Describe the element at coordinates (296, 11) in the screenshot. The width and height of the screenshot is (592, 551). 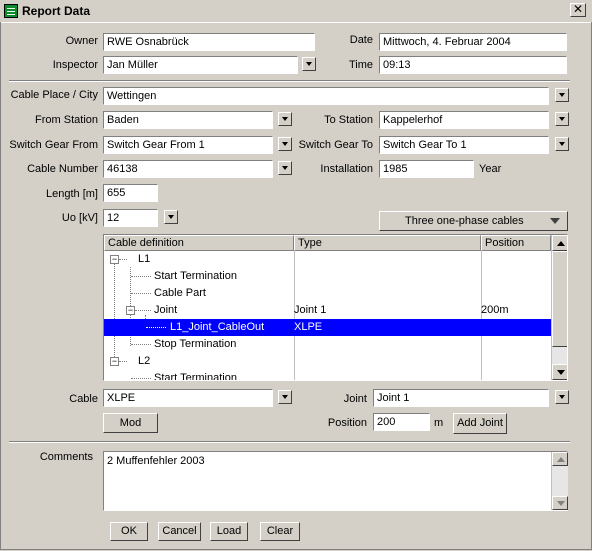
I see `title-bar: Report Data ✕` at that location.